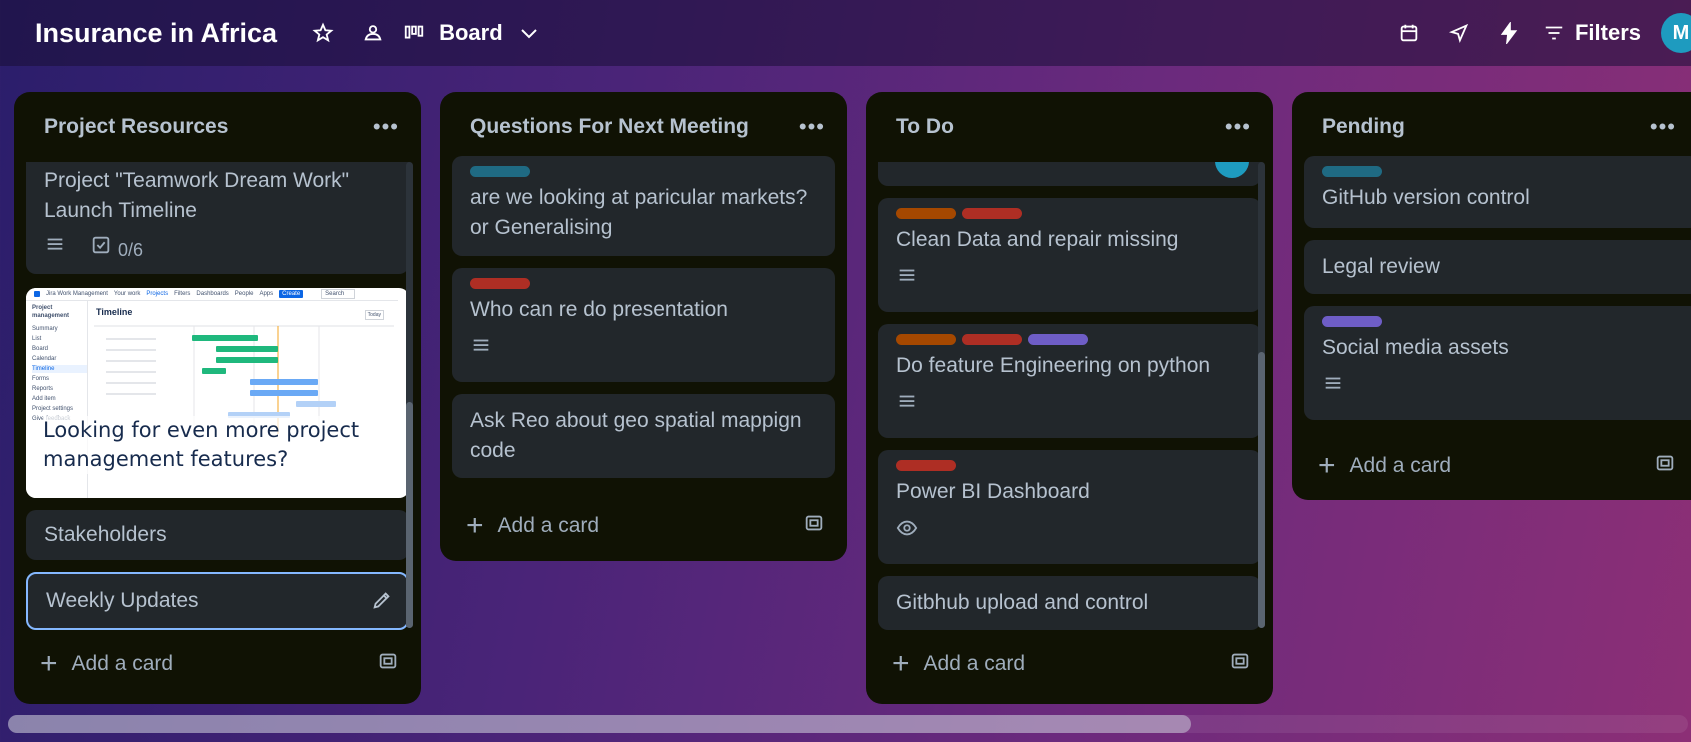 Image resolution: width=1691 pixels, height=742 pixels. I want to click on card-github-upload: Gitbhub upload and control, so click(1069, 603).